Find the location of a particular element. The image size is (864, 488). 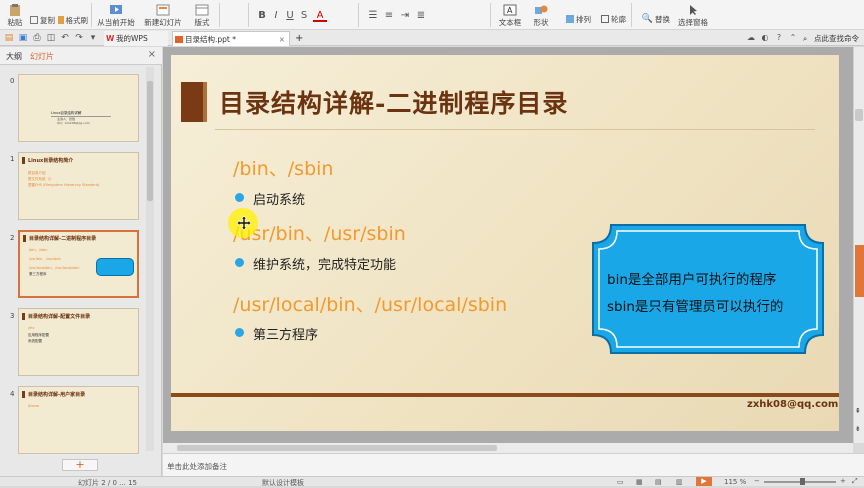

ppt-file-icon is located at coordinates (179, 39).